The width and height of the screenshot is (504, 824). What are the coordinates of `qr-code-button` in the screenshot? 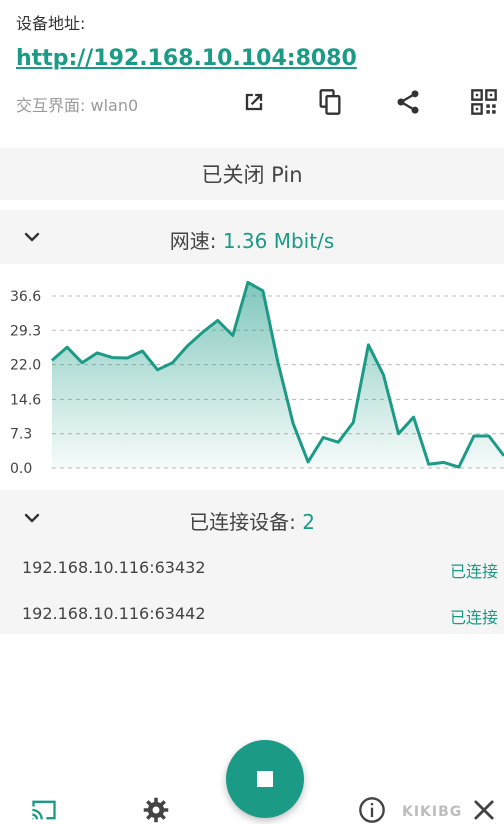 It's located at (484, 102).